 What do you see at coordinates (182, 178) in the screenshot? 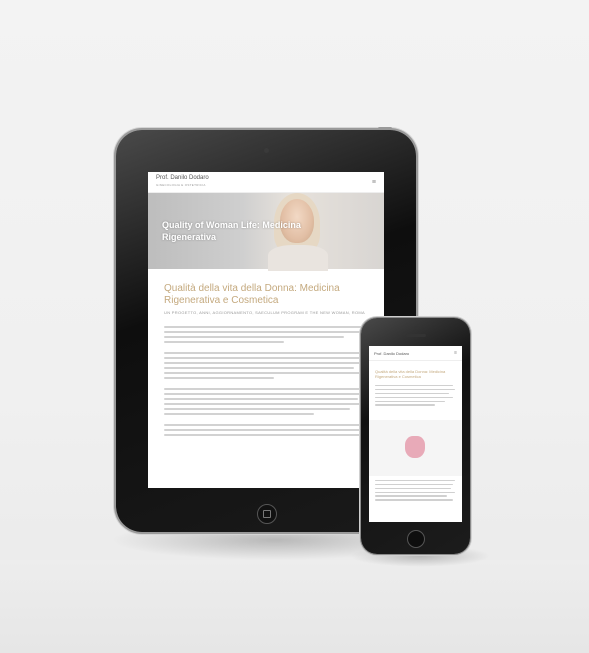
I see `site-name: Prof. Danilo Dodaro` at bounding box center [182, 178].